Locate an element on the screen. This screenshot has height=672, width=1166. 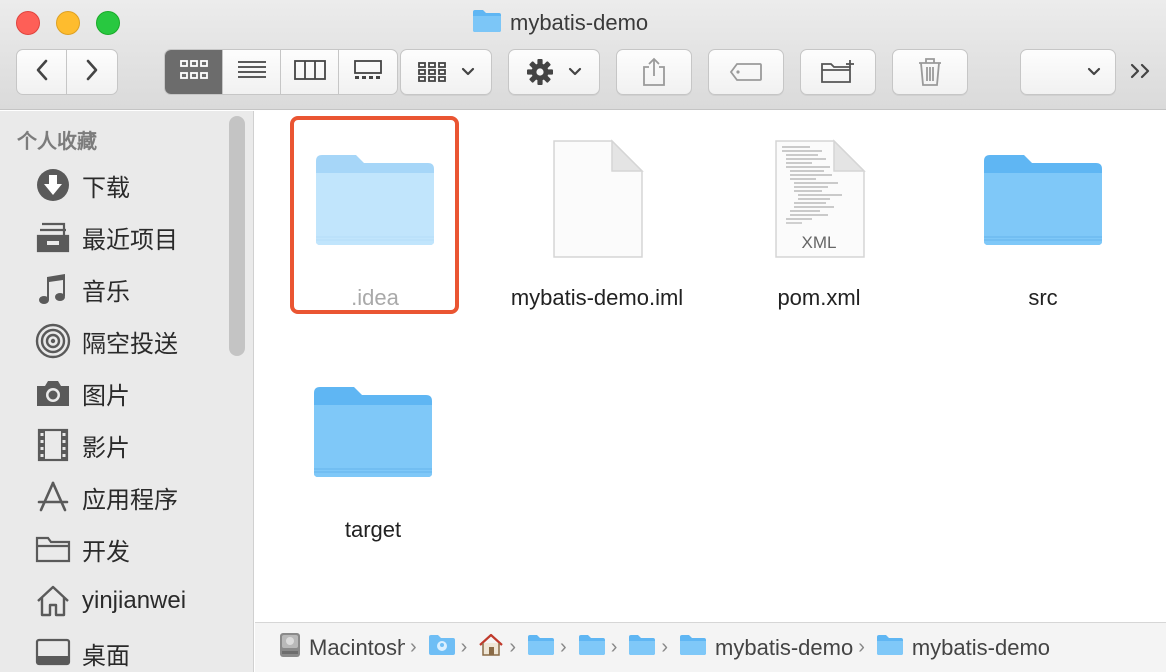
path-crumb-users is located at coordinates (442, 648).